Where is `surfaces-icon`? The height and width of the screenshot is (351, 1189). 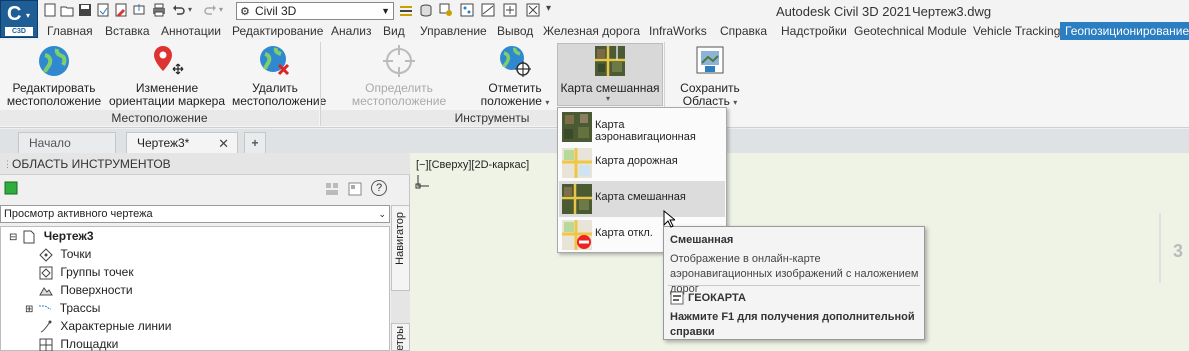
surfaces-icon is located at coordinates (46, 291).